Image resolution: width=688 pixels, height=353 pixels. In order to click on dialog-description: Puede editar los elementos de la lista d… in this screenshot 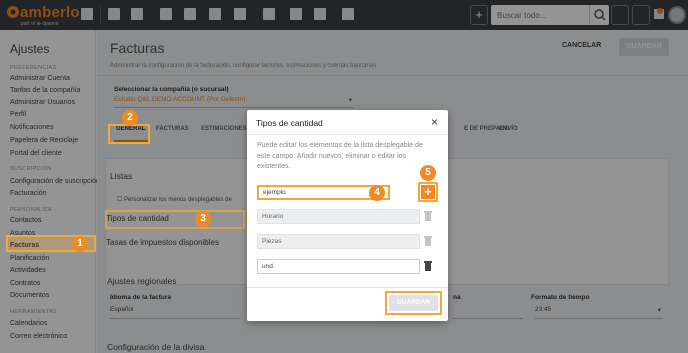, I will do `click(340, 156)`.